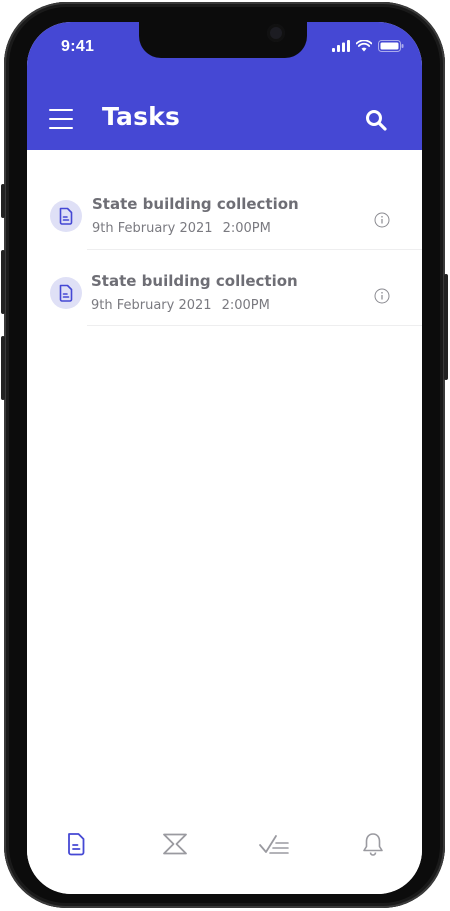 The width and height of the screenshot is (450, 911). I want to click on nav-completed, so click(274, 844).